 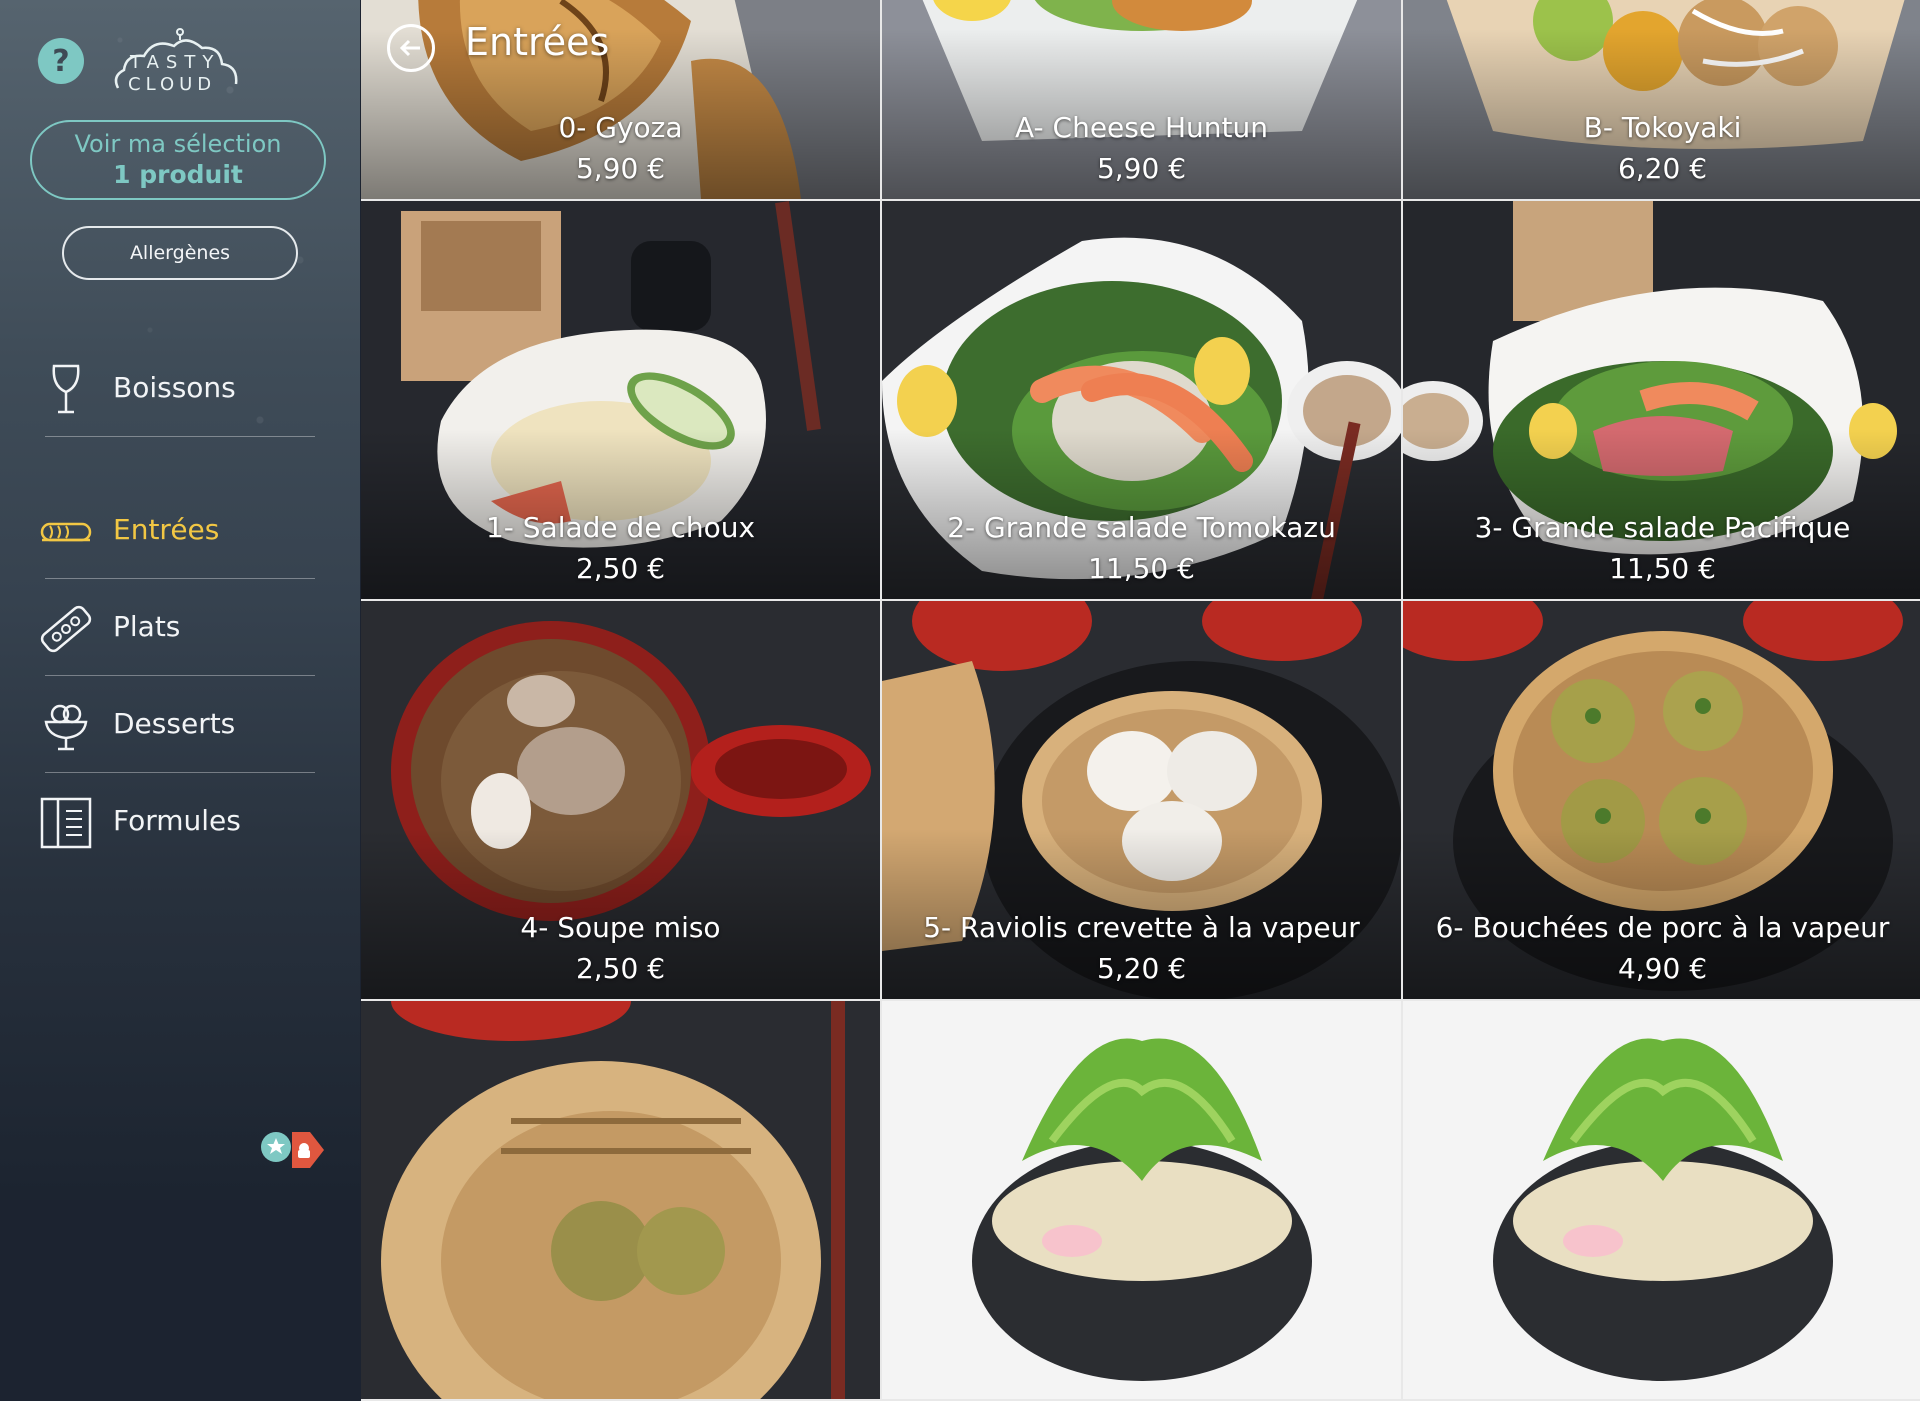 What do you see at coordinates (66, 629) in the screenshot?
I see `sushi-board-icon` at bounding box center [66, 629].